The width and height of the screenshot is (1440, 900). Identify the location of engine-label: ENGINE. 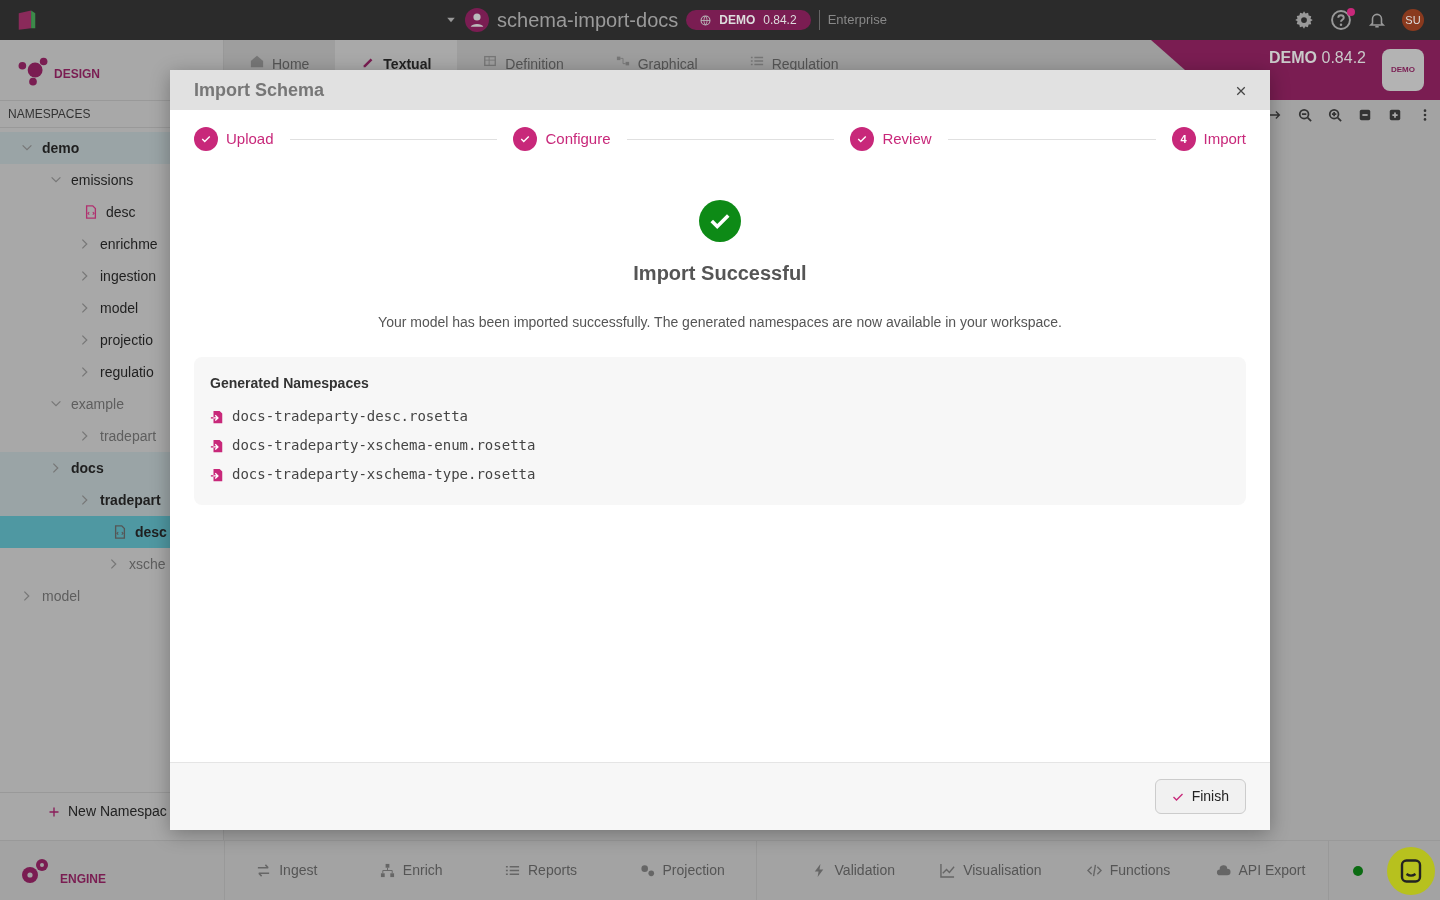
(83, 879).